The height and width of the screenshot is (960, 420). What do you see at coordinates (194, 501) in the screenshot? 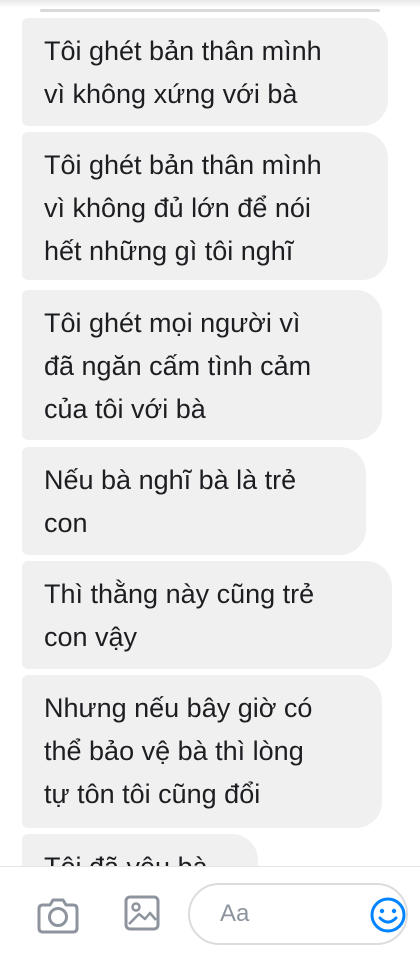
I see `message-bubble: Nếu bà nghĩ bà là trẻ con` at bounding box center [194, 501].